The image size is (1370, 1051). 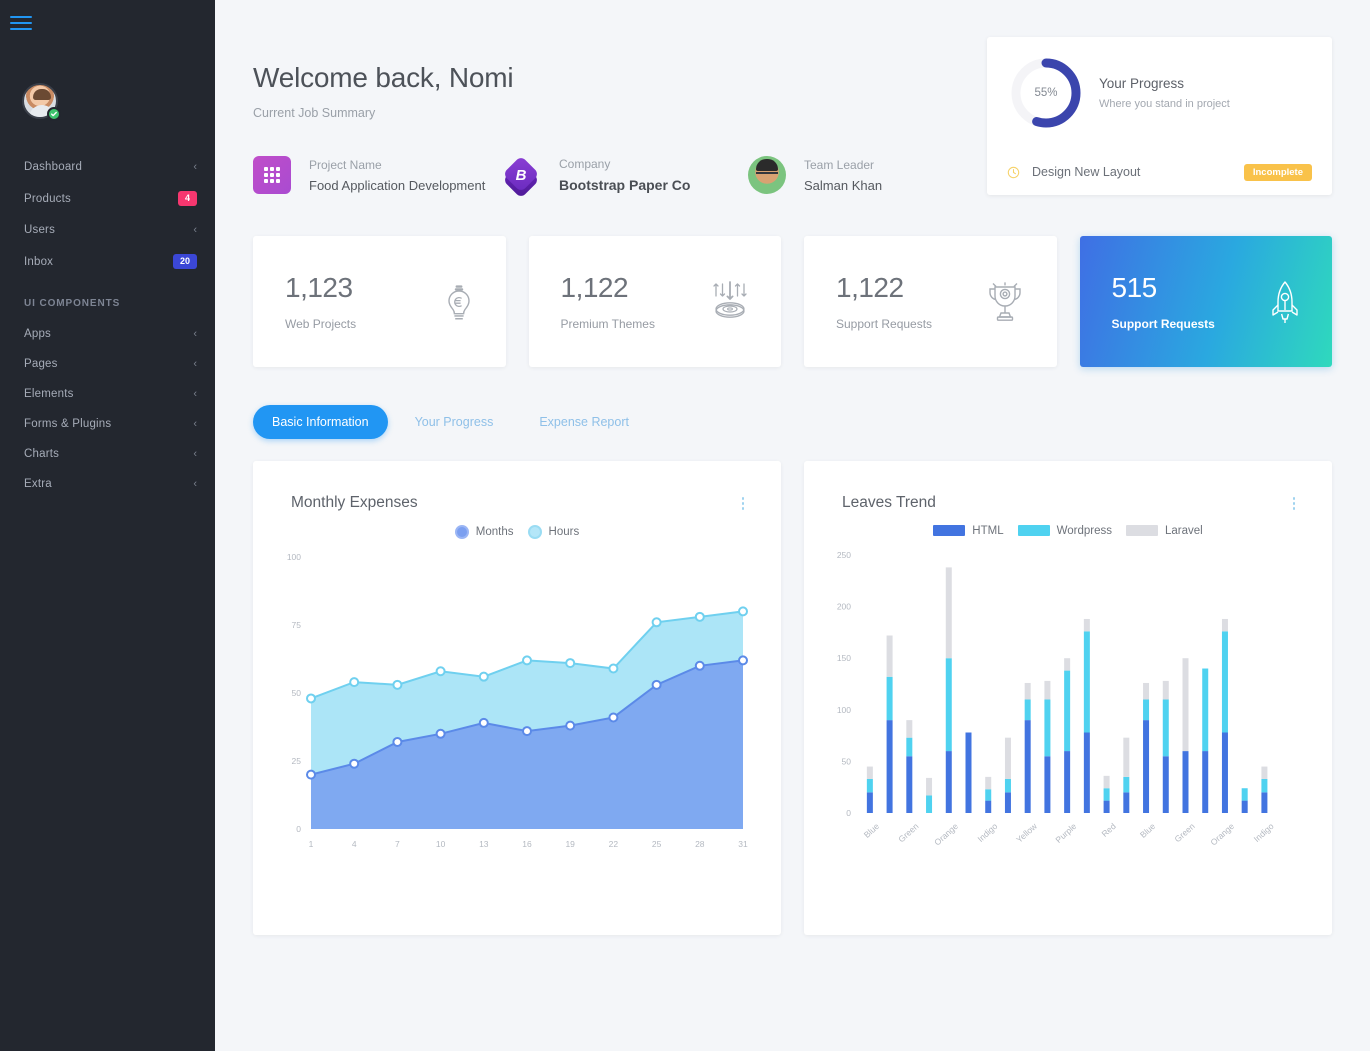 What do you see at coordinates (564, 531) in the screenshot?
I see `legend-label: Hours` at bounding box center [564, 531].